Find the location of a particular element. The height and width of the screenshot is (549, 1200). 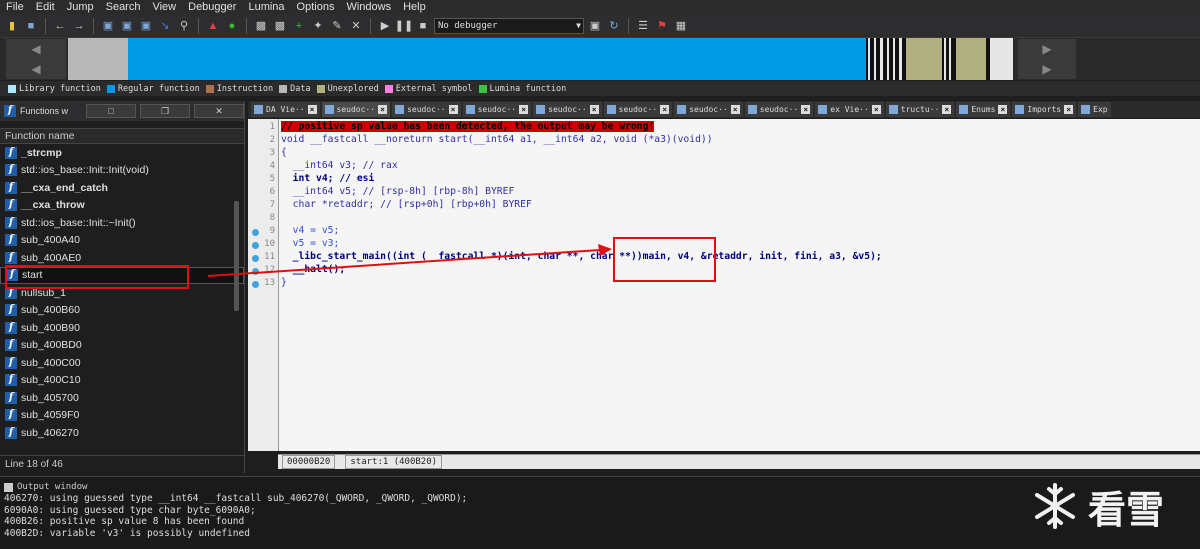

menu-item-windows: Windows is located at coordinates (368, 7).